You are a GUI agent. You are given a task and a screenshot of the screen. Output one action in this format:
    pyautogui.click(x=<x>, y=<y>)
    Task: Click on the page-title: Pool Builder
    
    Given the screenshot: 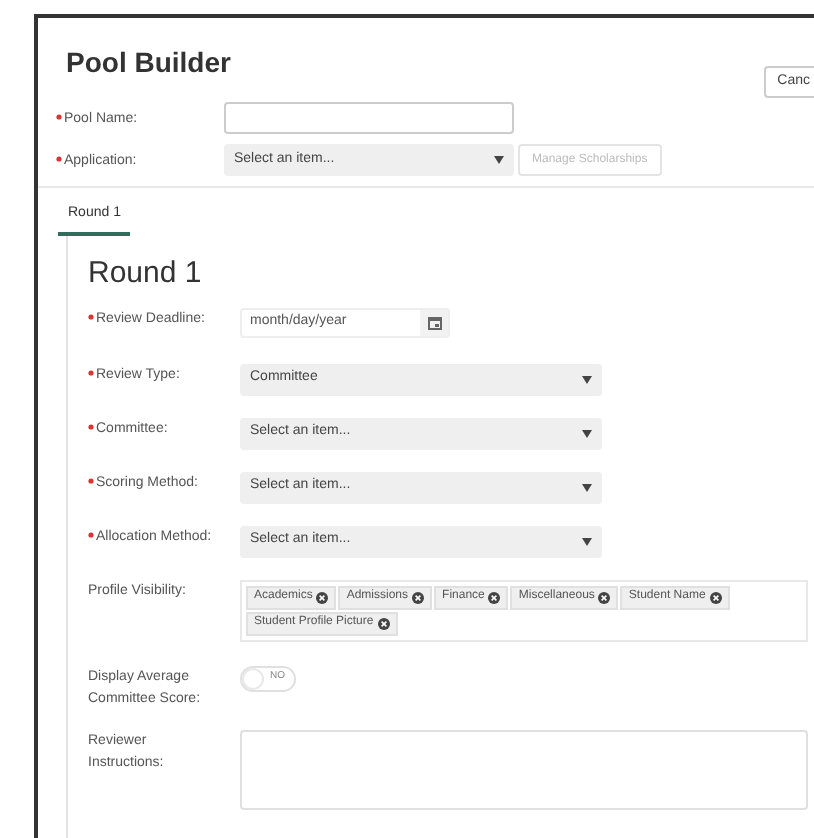 What is the action you would take?
    pyautogui.click(x=148, y=62)
    